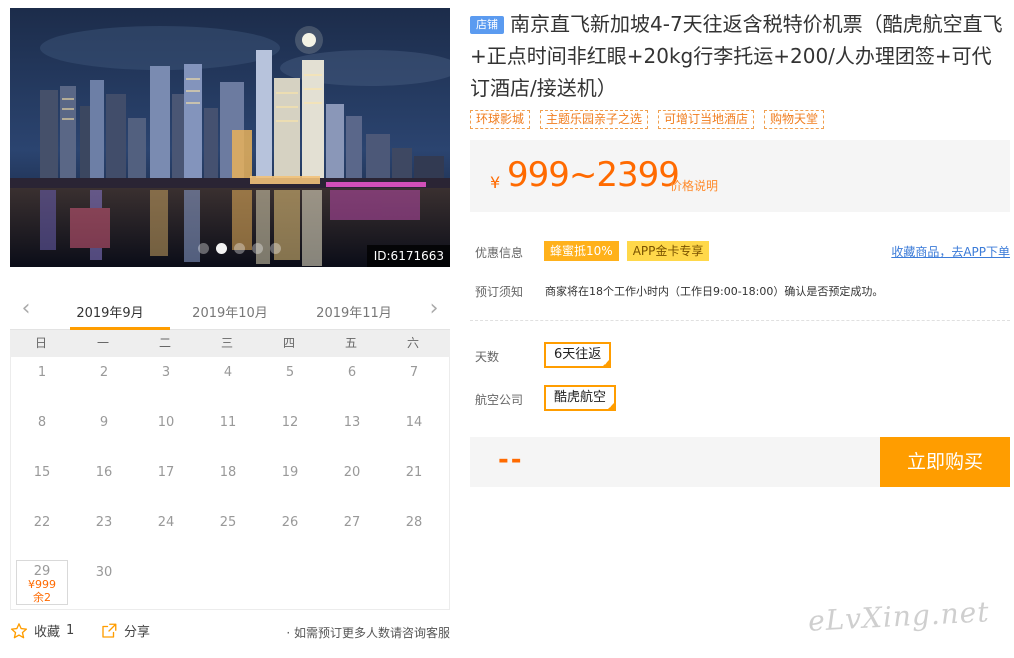 This screenshot has height=658, width=1014. Describe the element at coordinates (290, 522) in the screenshot. I see `calendar-day: 26` at that location.